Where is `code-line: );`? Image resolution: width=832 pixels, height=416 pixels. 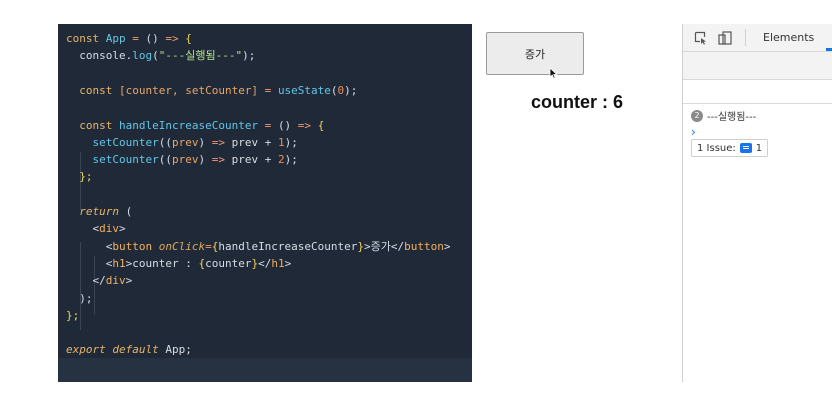
code-line: ); is located at coordinates (79, 298).